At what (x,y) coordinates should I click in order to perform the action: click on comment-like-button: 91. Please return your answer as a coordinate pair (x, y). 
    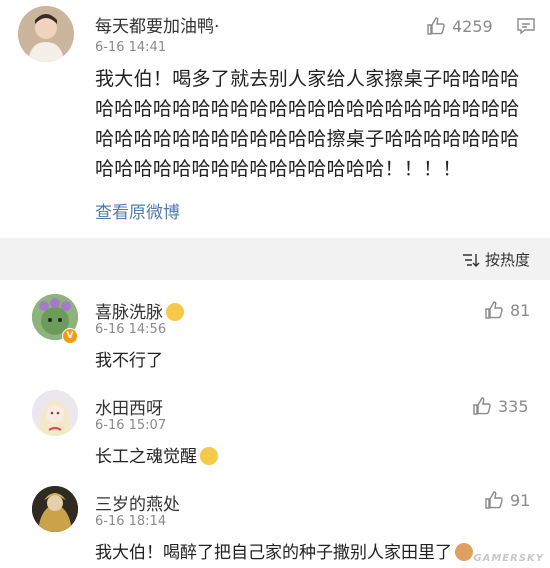
    Looking at the image, I should click on (507, 500).